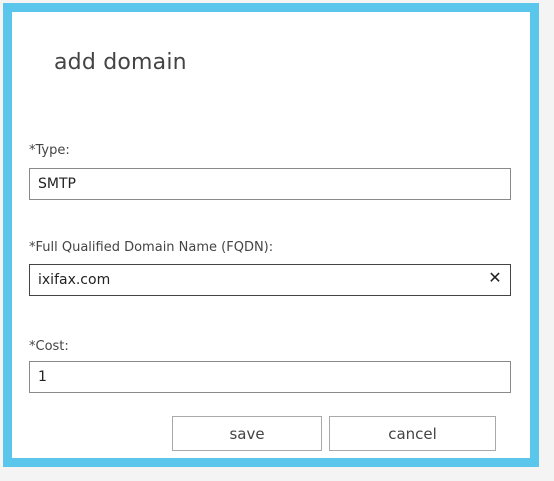 This screenshot has height=481, width=554. I want to click on cancel-button: cancel, so click(412, 433).